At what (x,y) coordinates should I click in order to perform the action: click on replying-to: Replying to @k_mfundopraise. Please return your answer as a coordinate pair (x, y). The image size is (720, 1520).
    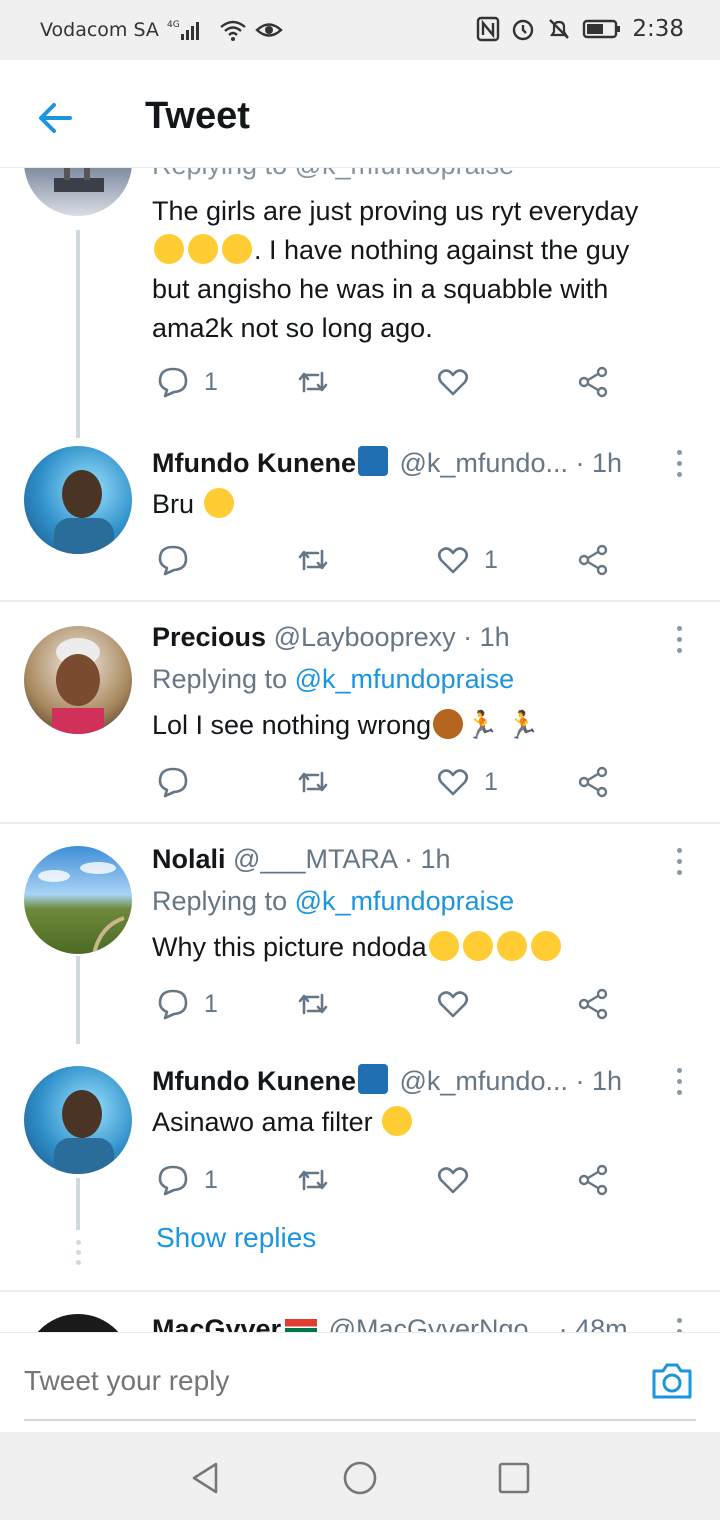
    Looking at the image, I should click on (333, 679).